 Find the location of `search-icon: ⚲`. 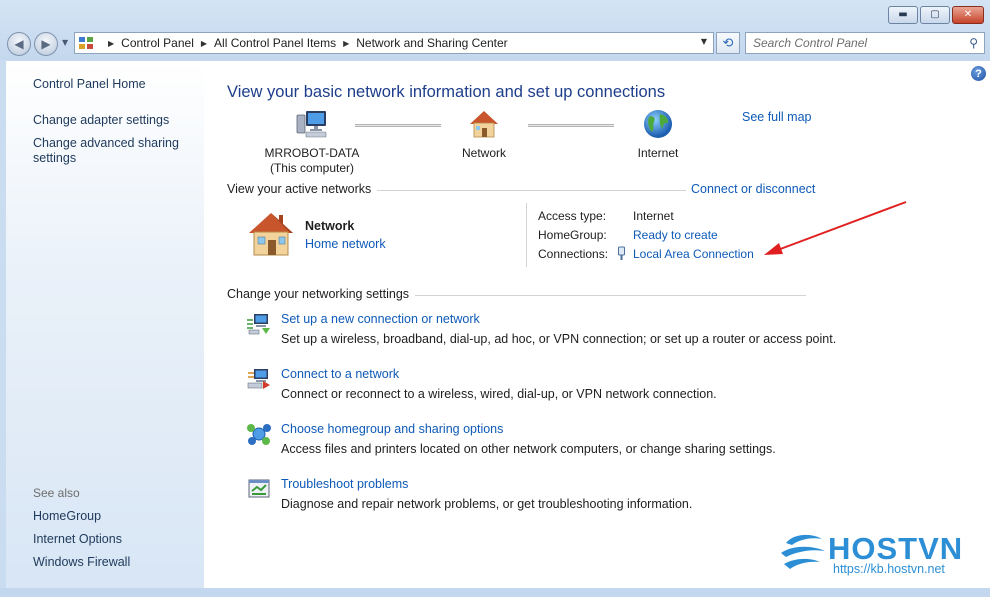

search-icon: ⚲ is located at coordinates (973, 43).